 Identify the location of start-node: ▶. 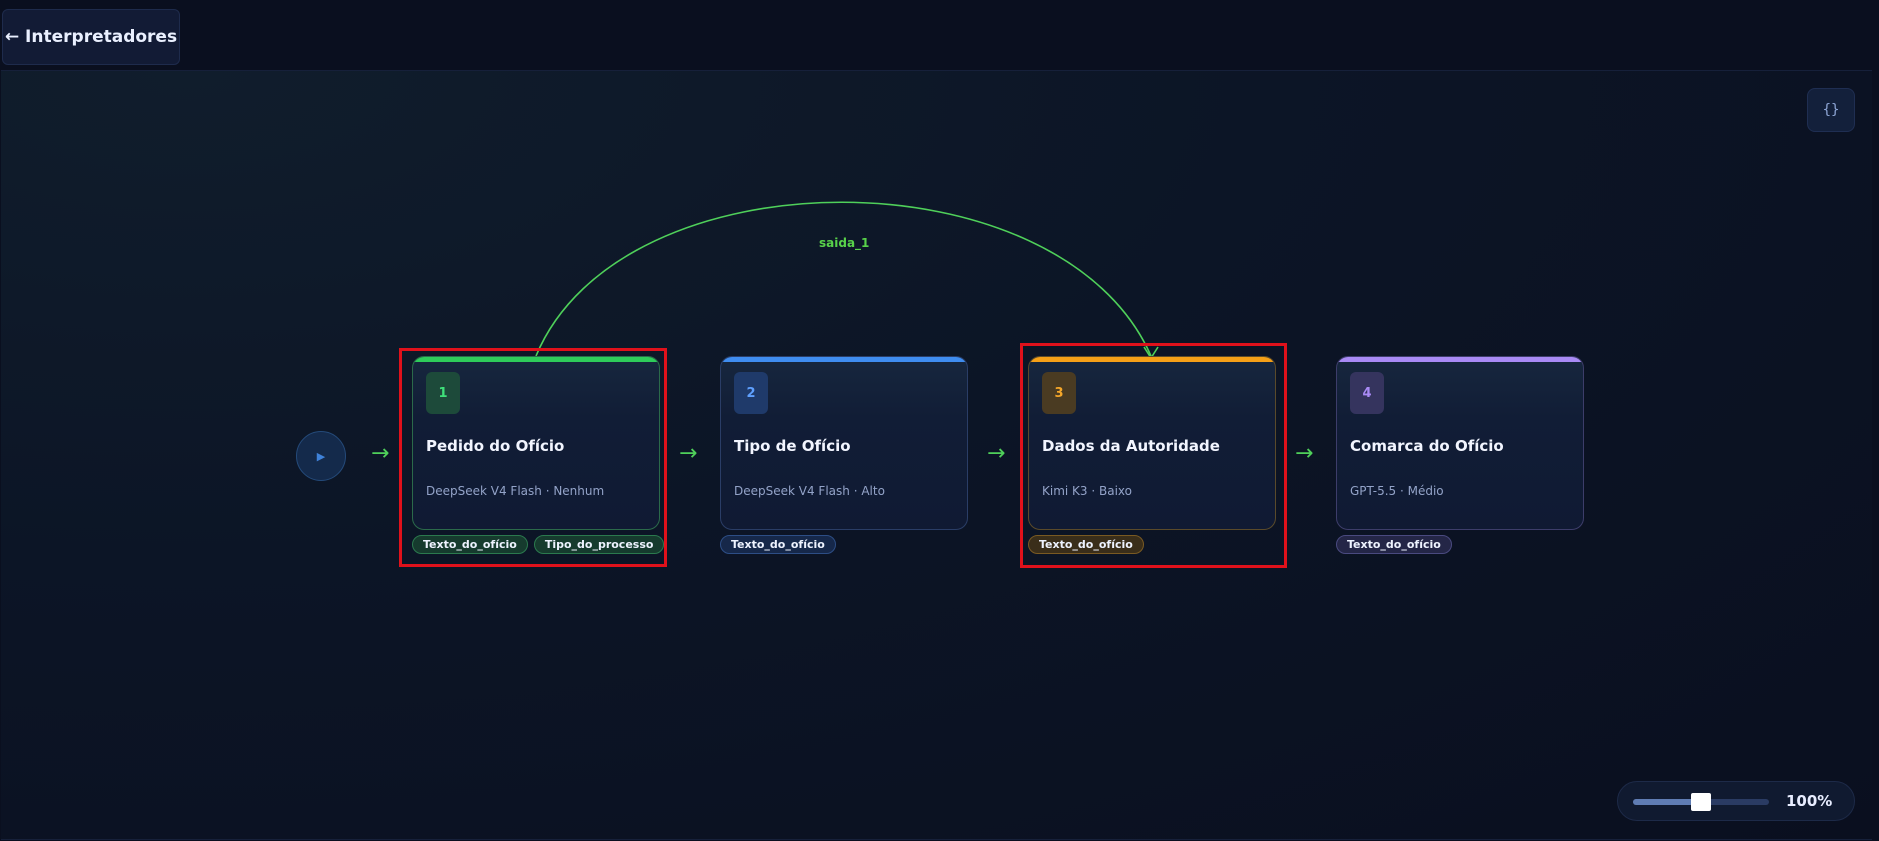
(321, 456).